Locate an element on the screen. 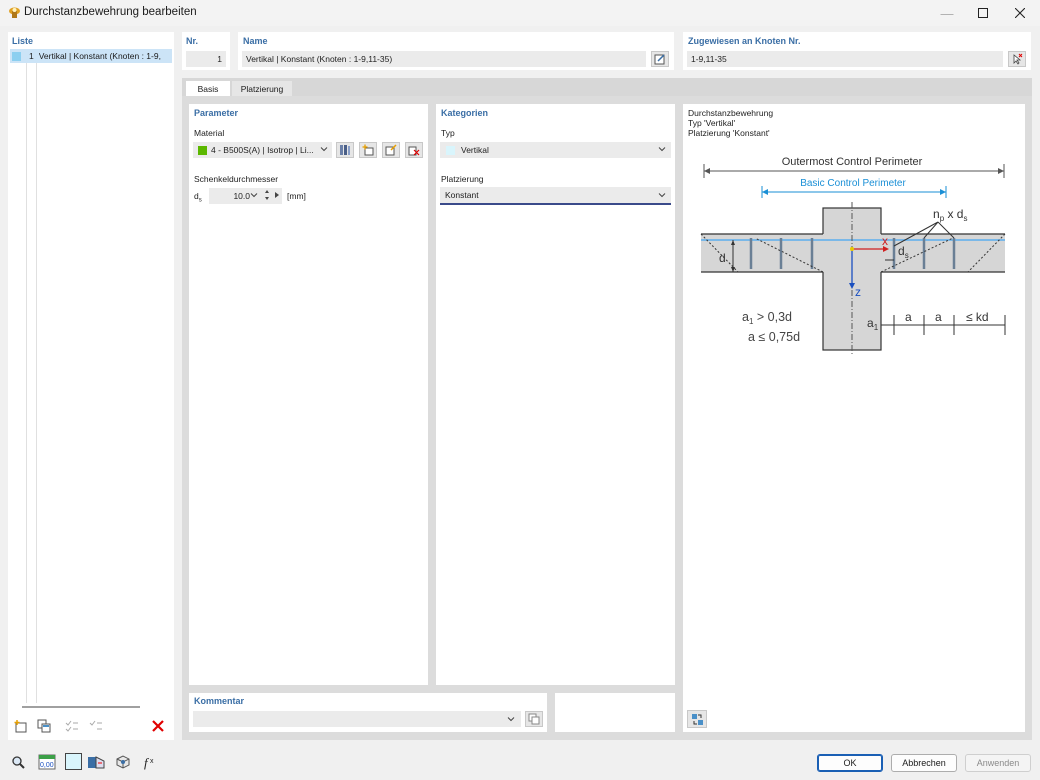 The image size is (1040, 780). app-icon is located at coordinates (14, 12).